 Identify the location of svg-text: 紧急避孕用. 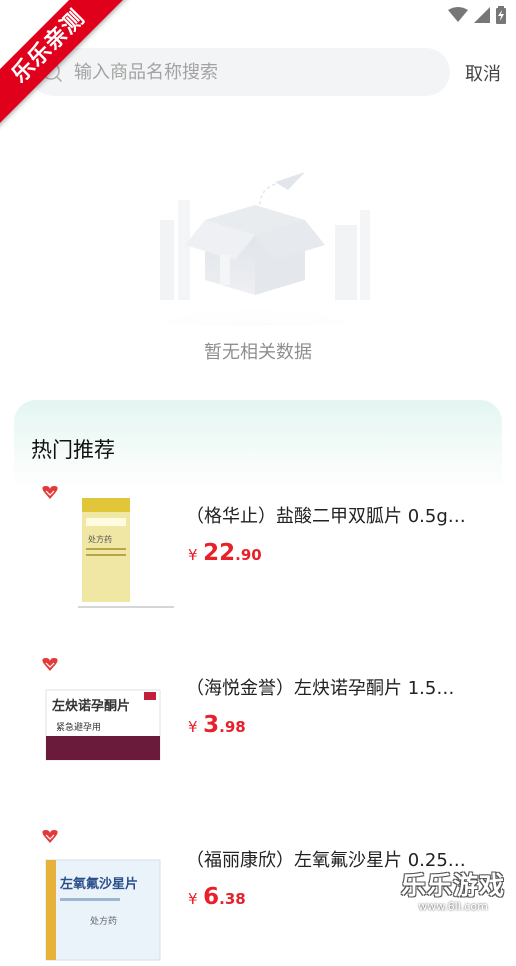
(78, 727).